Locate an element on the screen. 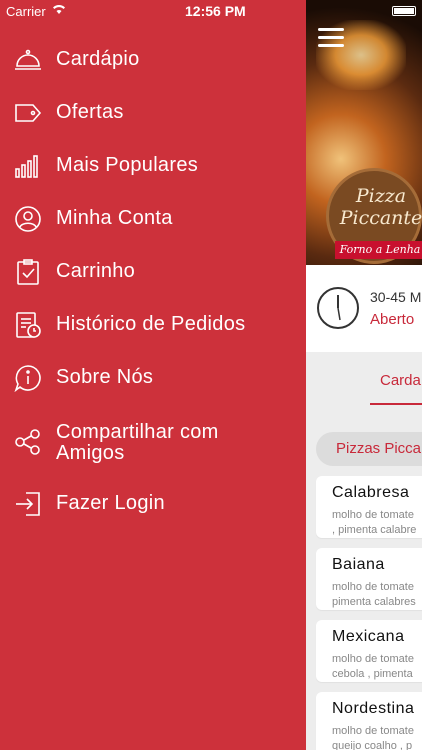 This screenshot has height=750, width=422. logo-line2: Piccante is located at coordinates (380, 218).